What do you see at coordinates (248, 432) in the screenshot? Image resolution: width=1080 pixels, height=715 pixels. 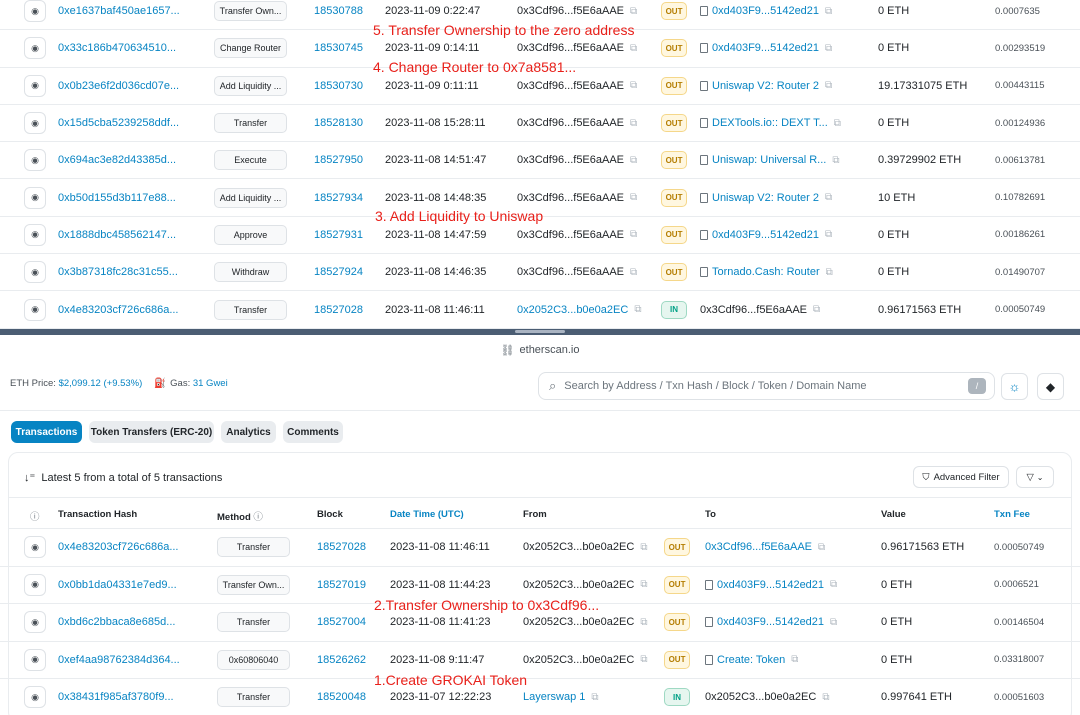 I see `tab-analytics: Analytics` at bounding box center [248, 432].